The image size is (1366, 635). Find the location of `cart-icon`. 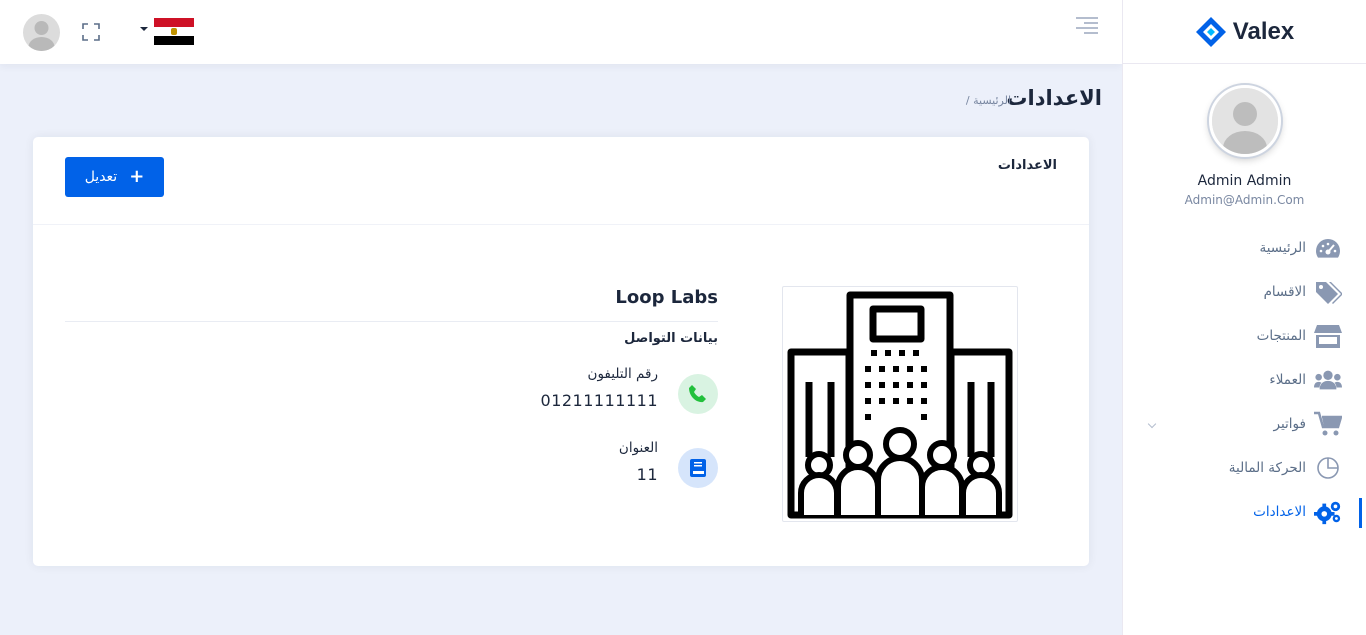

cart-icon is located at coordinates (1328, 424).